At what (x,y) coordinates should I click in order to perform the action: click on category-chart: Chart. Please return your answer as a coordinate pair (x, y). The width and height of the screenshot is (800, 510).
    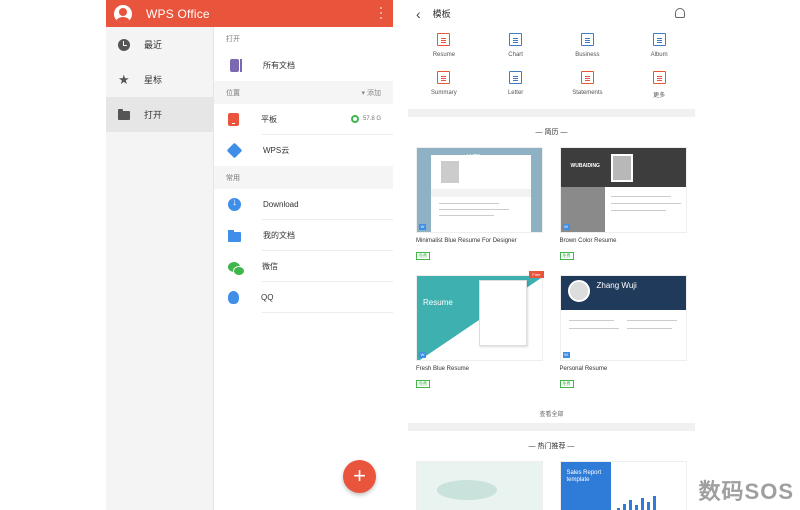
    Looking at the image, I should click on (516, 52).